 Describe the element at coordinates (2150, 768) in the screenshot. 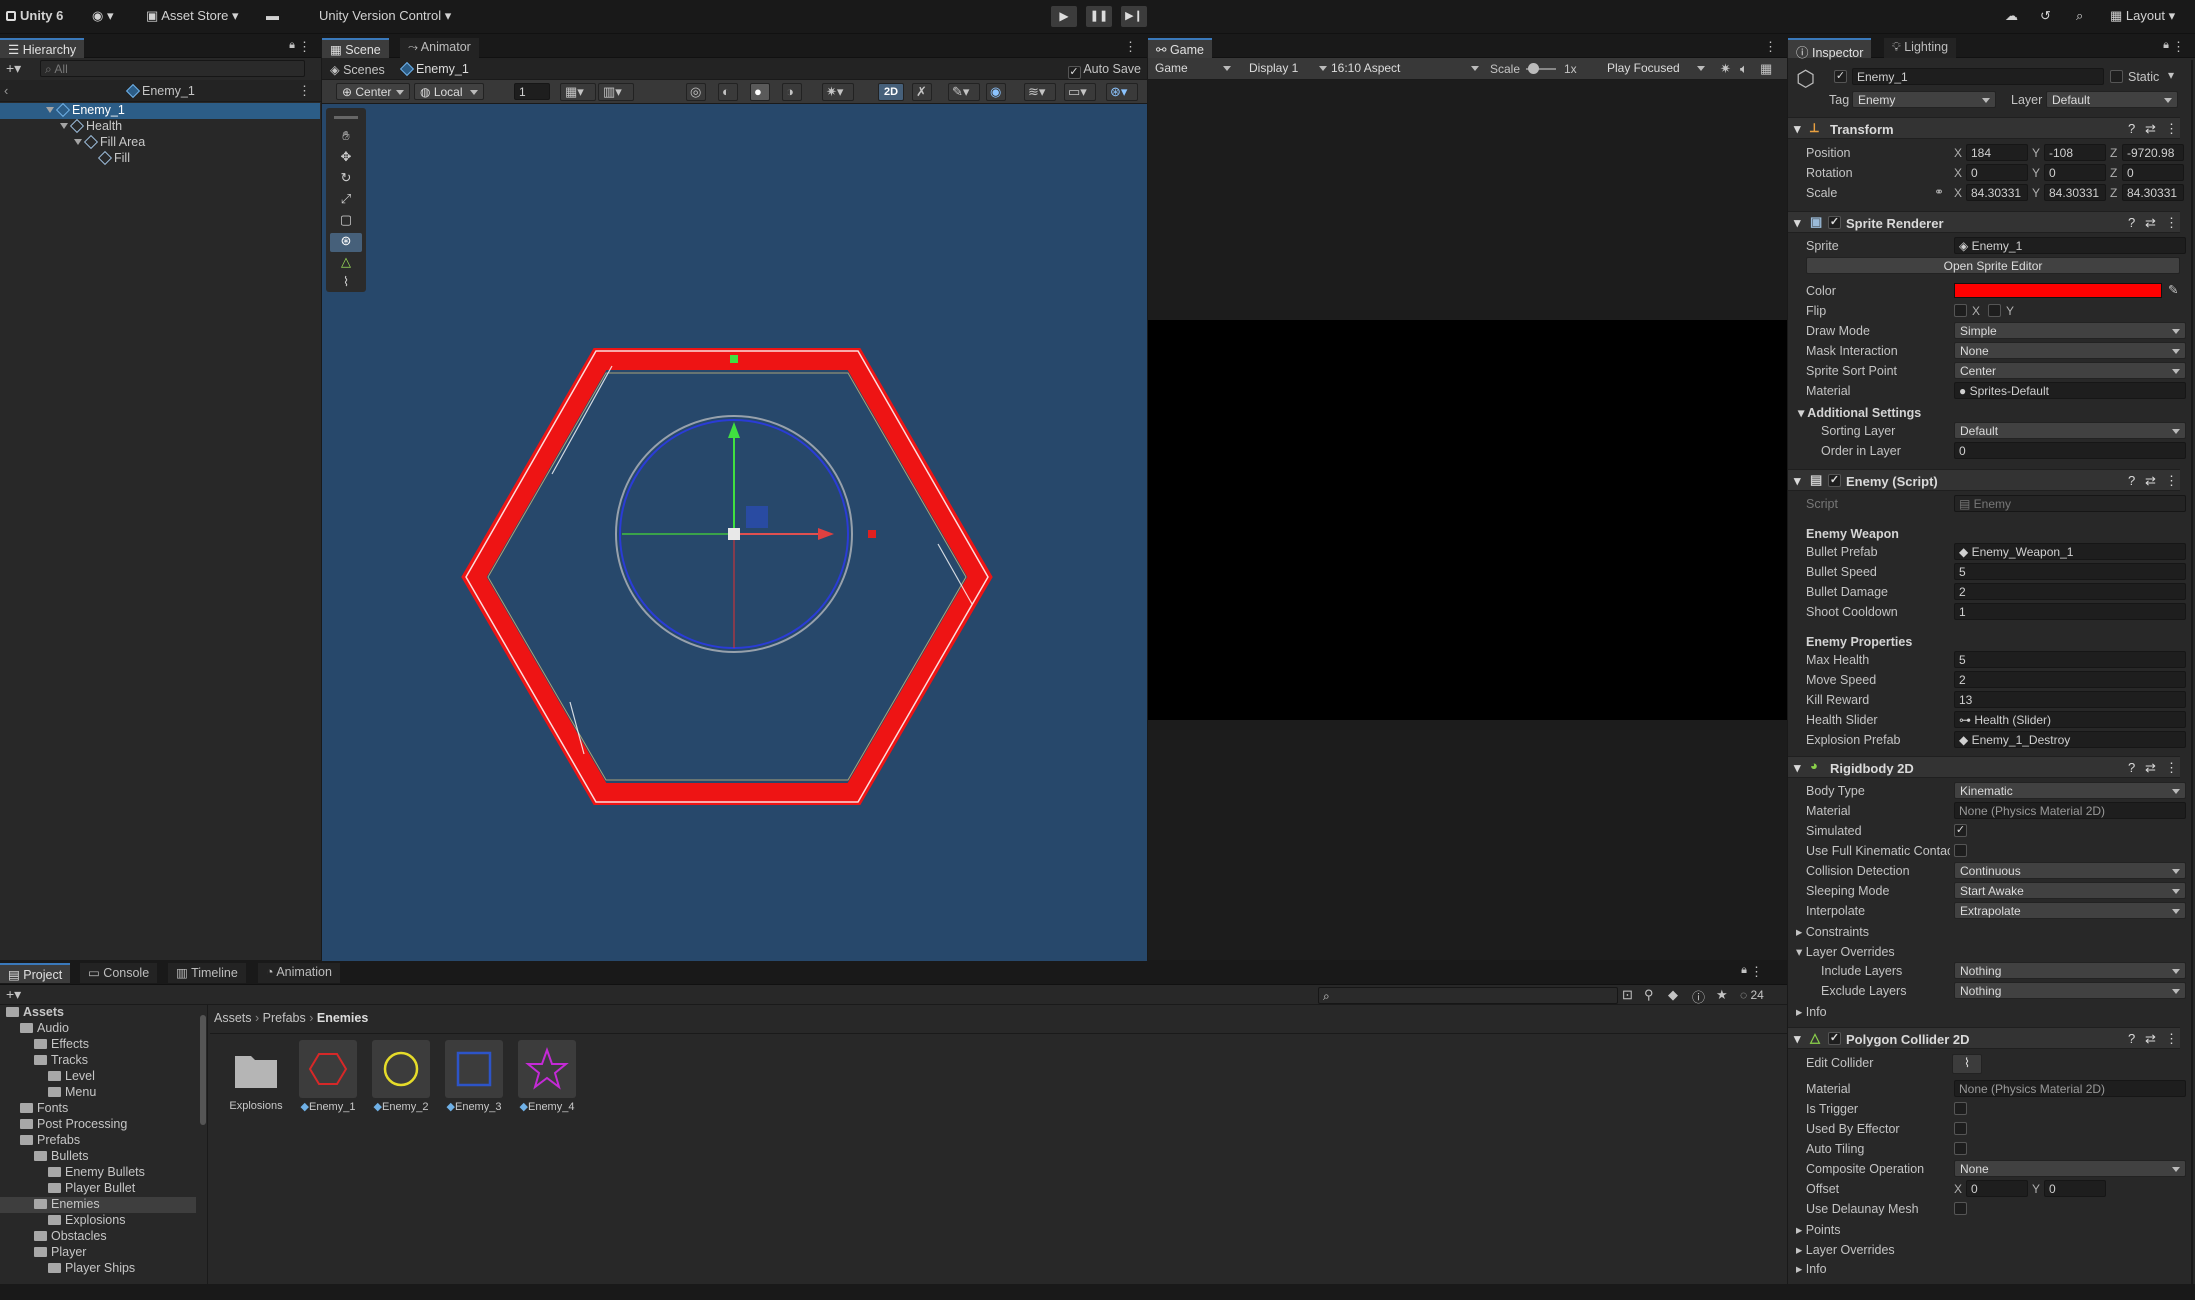

I see `preset-icon: ⇄` at that location.